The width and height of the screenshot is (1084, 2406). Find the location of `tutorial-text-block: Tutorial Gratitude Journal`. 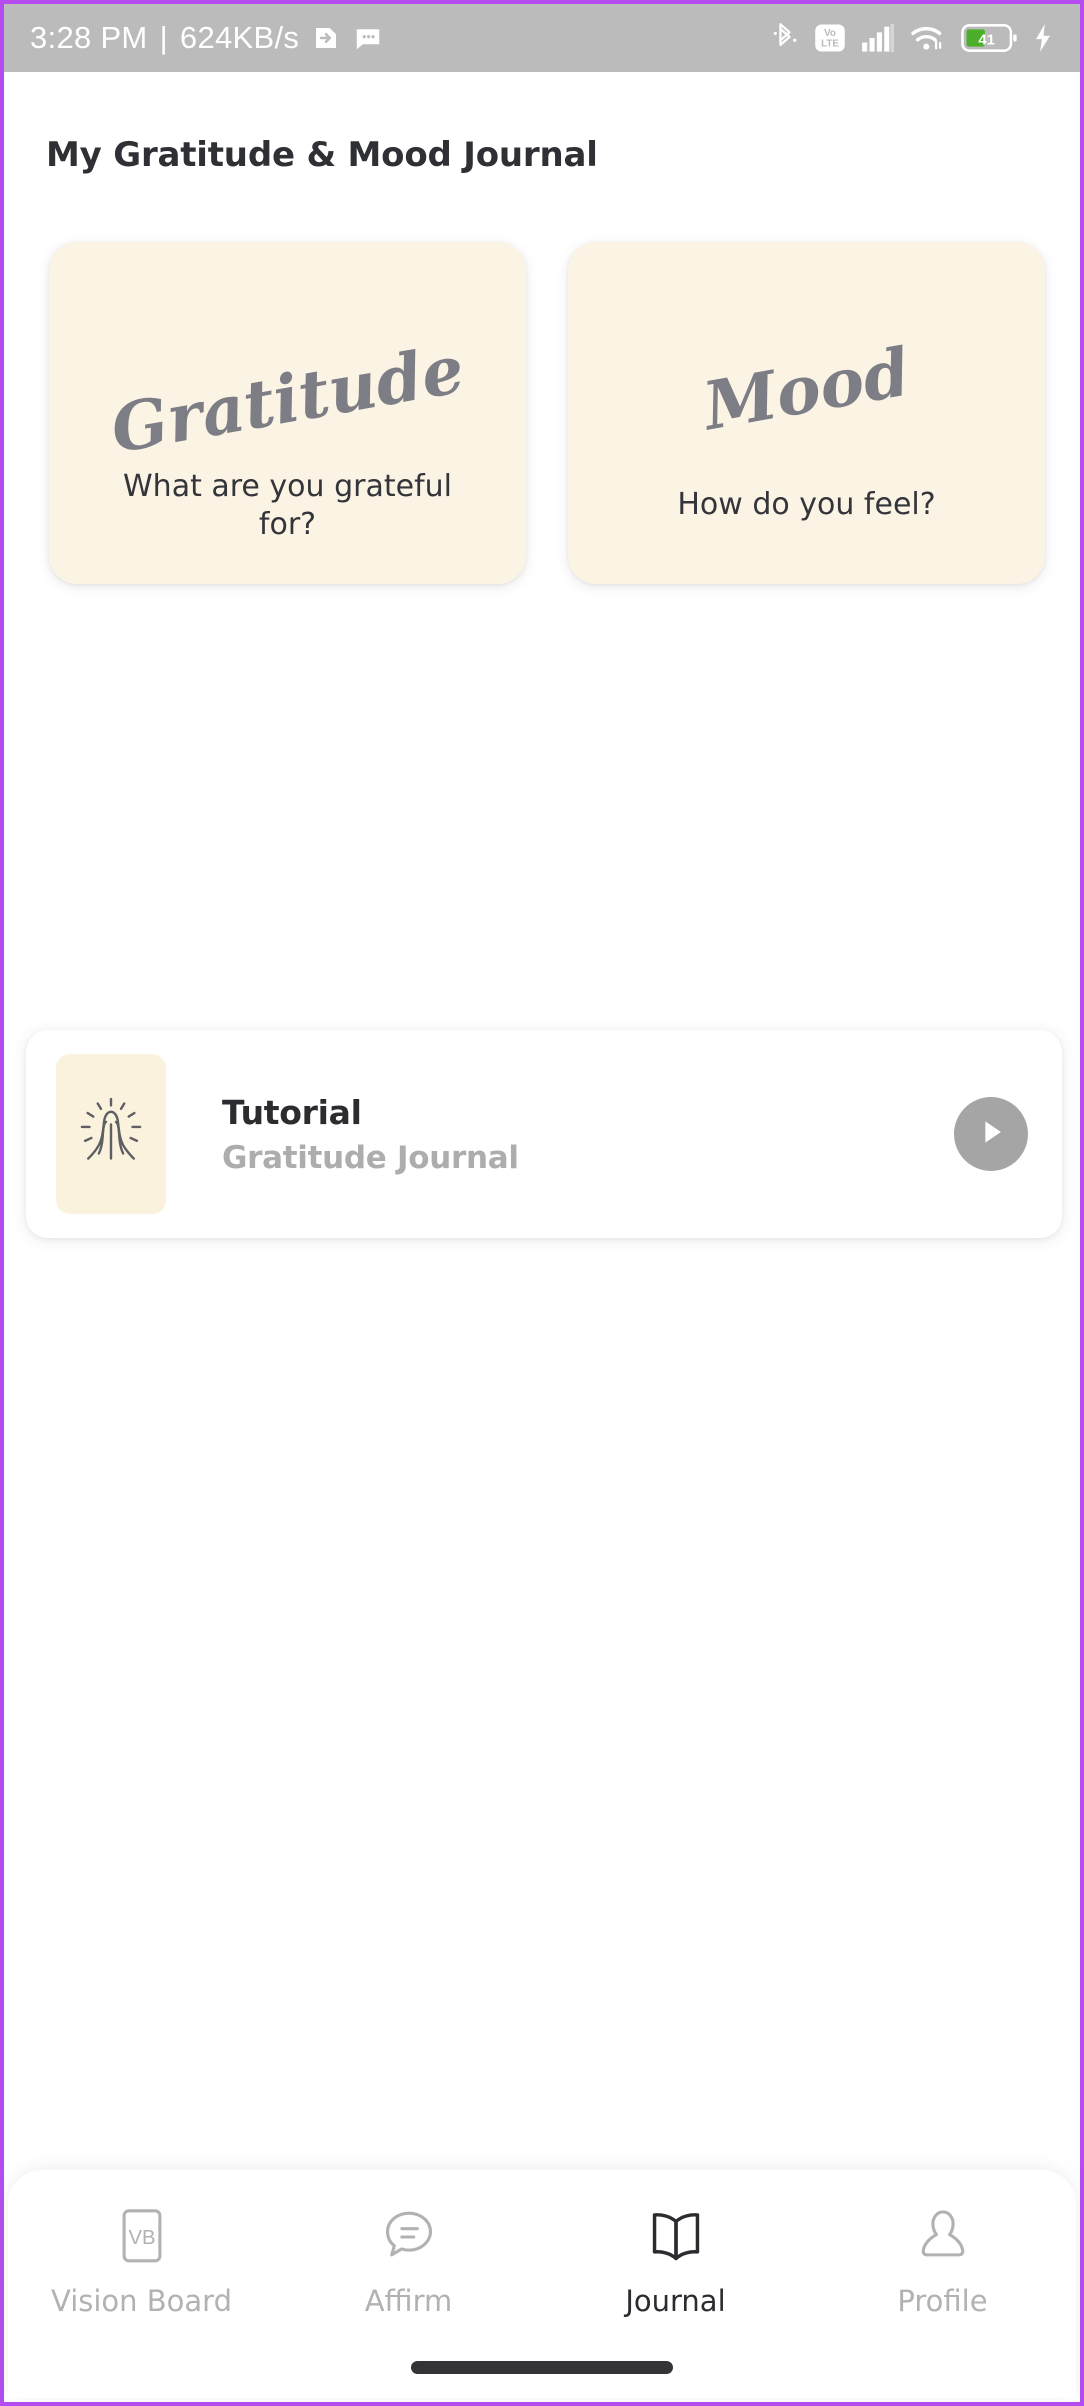

tutorial-text-block: Tutorial Gratitude Journal is located at coordinates (588, 1134).